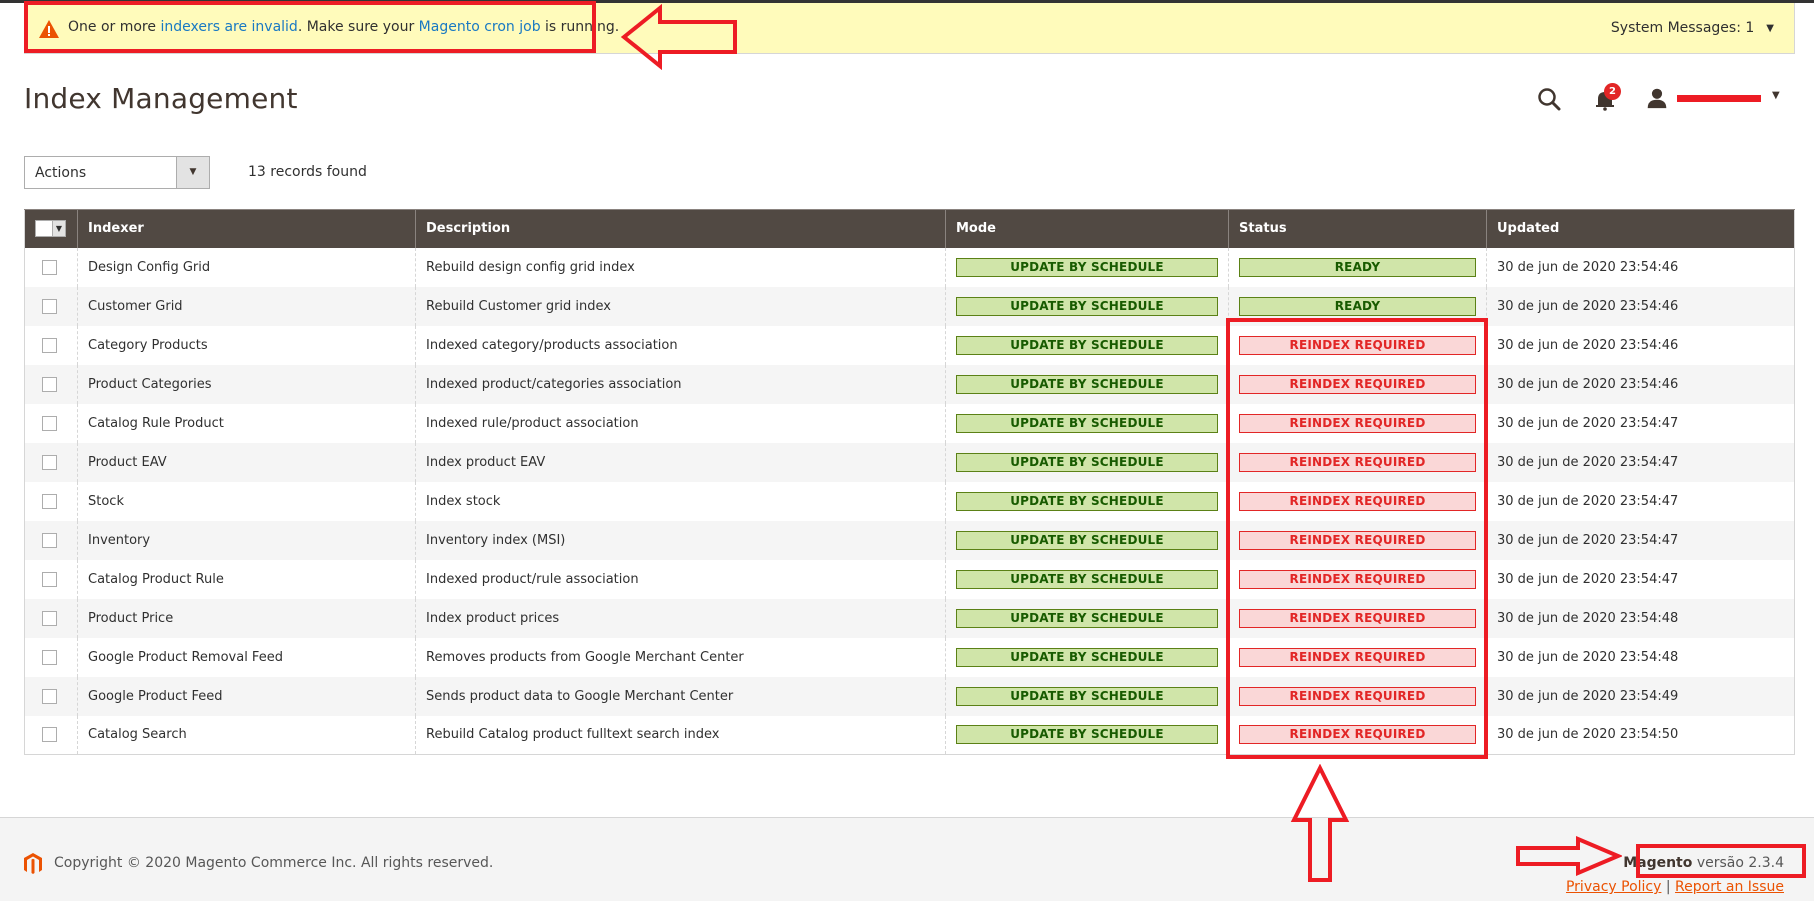 The height and width of the screenshot is (901, 1814). What do you see at coordinates (246, 696) in the screenshot?
I see `indexer-name: Google Product Feed` at bounding box center [246, 696].